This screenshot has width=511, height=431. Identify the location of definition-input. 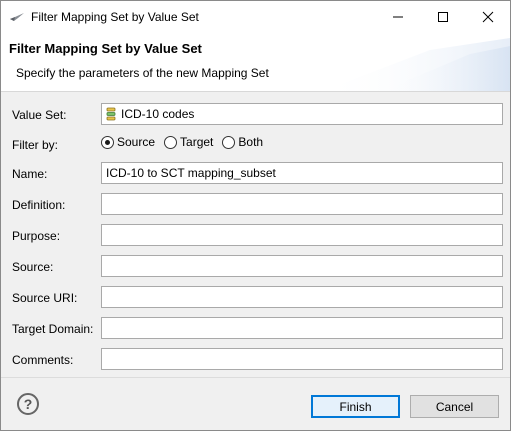
(302, 204).